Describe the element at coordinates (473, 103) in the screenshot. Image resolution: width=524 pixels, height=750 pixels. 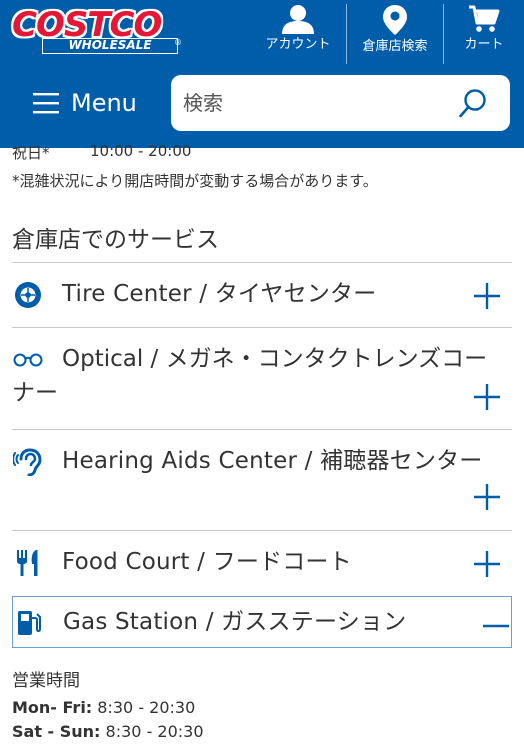
I see `search-icon` at that location.